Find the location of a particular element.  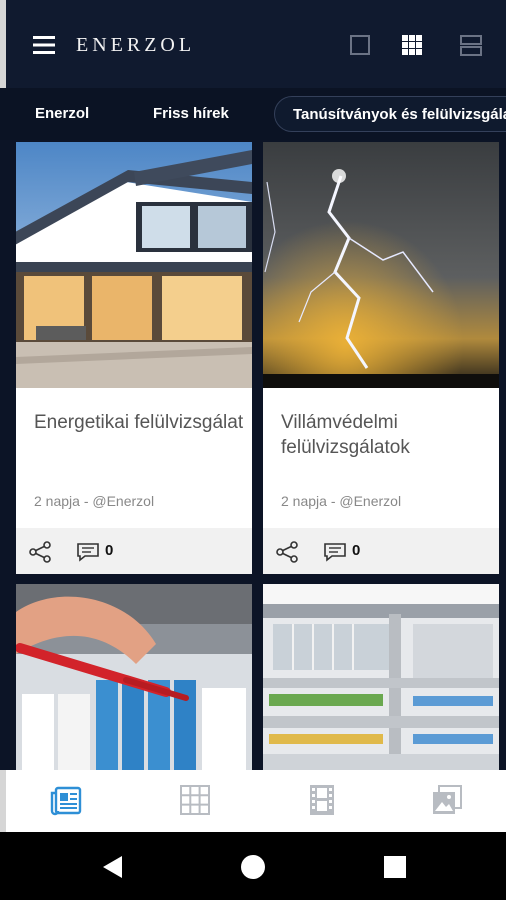

single-view-icon is located at coordinates (360, 45).